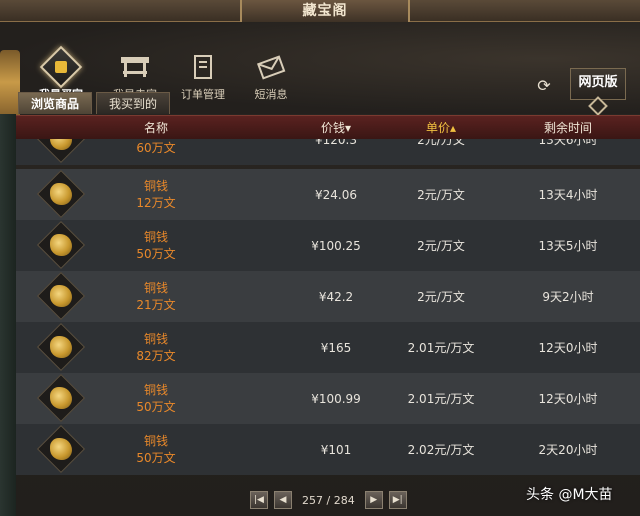 This screenshot has width=640, height=516. Describe the element at coordinates (344, 500) in the screenshot. I see `total-pages: 284` at that location.